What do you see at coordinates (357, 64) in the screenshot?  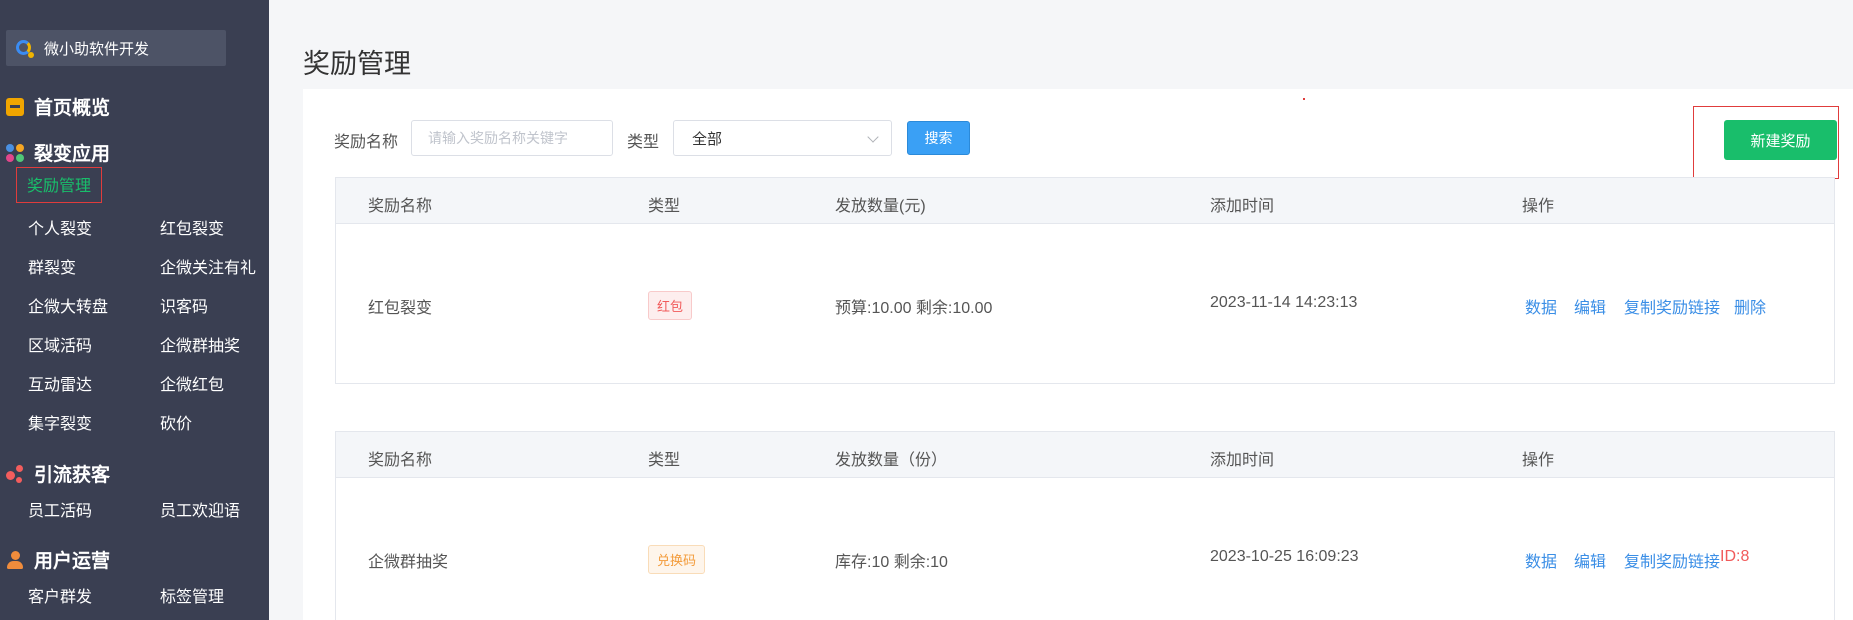 I see `page-title: 奖励管理` at bounding box center [357, 64].